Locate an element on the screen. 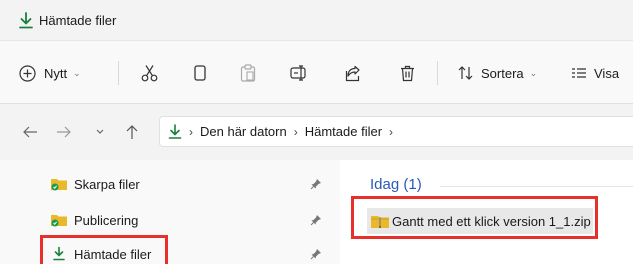  new-button-label: Nytt is located at coordinates (56, 73).